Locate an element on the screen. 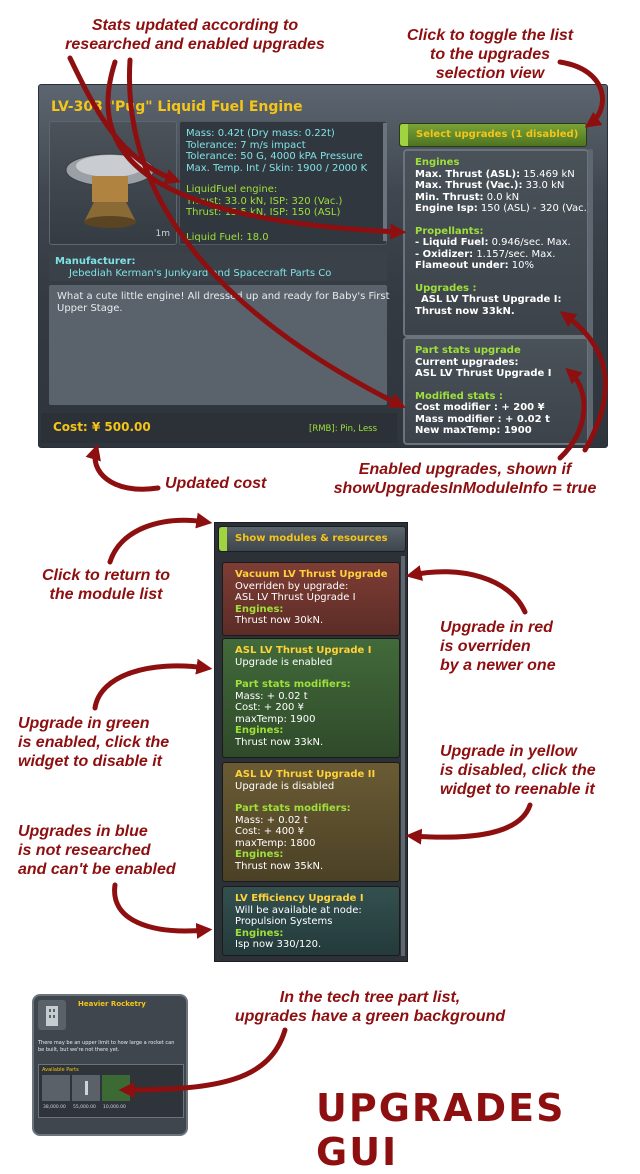 Image resolution: width=640 pixels, height=1174 pixels. annotation-line: is overriden is located at coordinates (485, 646).